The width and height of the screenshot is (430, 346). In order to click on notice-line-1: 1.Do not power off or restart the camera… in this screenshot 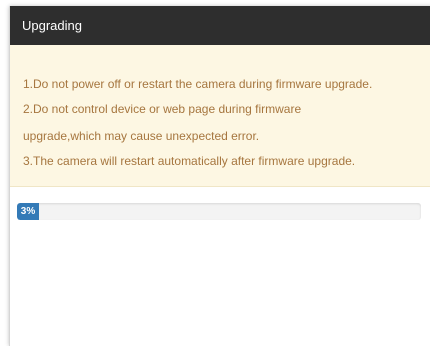, I will do `click(198, 84)`.